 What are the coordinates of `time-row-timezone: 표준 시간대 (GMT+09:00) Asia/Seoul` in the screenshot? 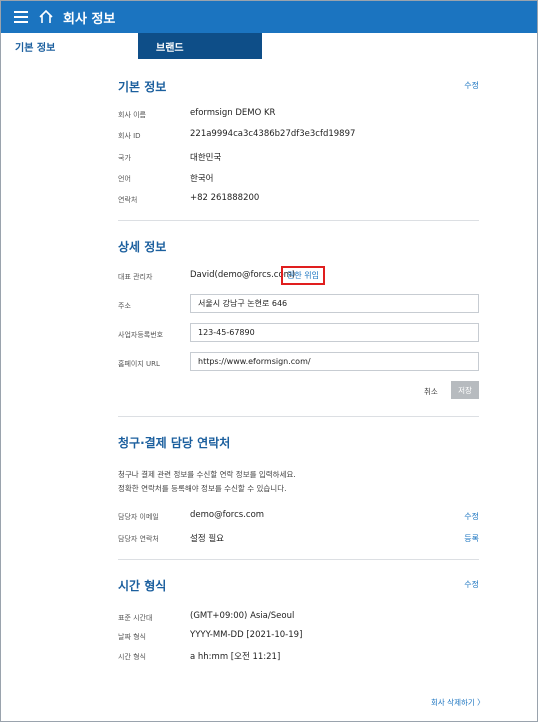 It's located at (298, 618).